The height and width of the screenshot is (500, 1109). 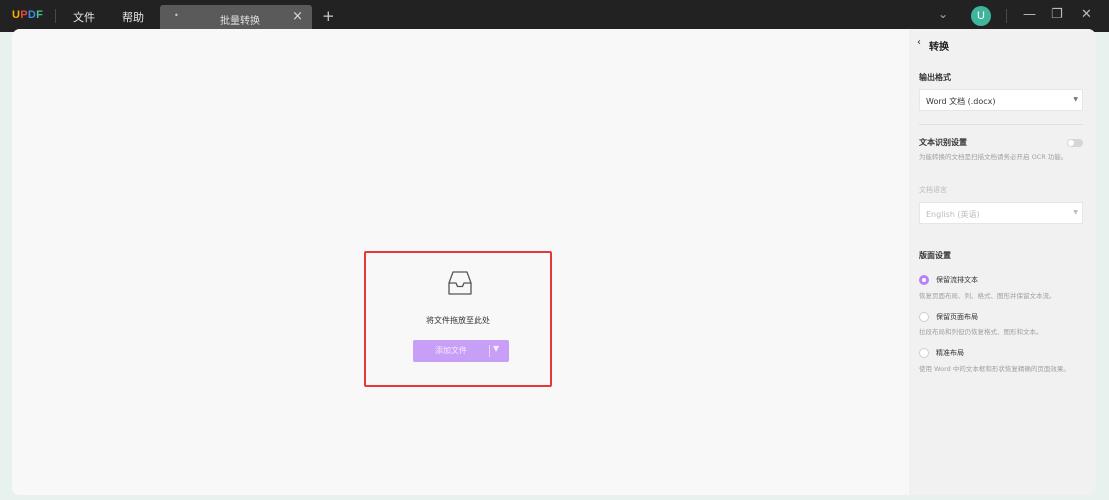 I want to click on add-file-label: 添加文件, so click(x=451, y=350).